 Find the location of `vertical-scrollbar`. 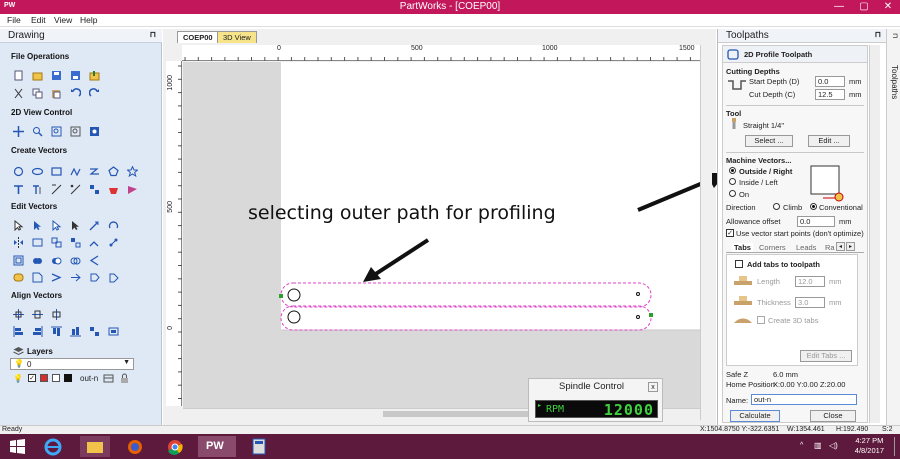

vertical-scrollbar is located at coordinates (706, 232).